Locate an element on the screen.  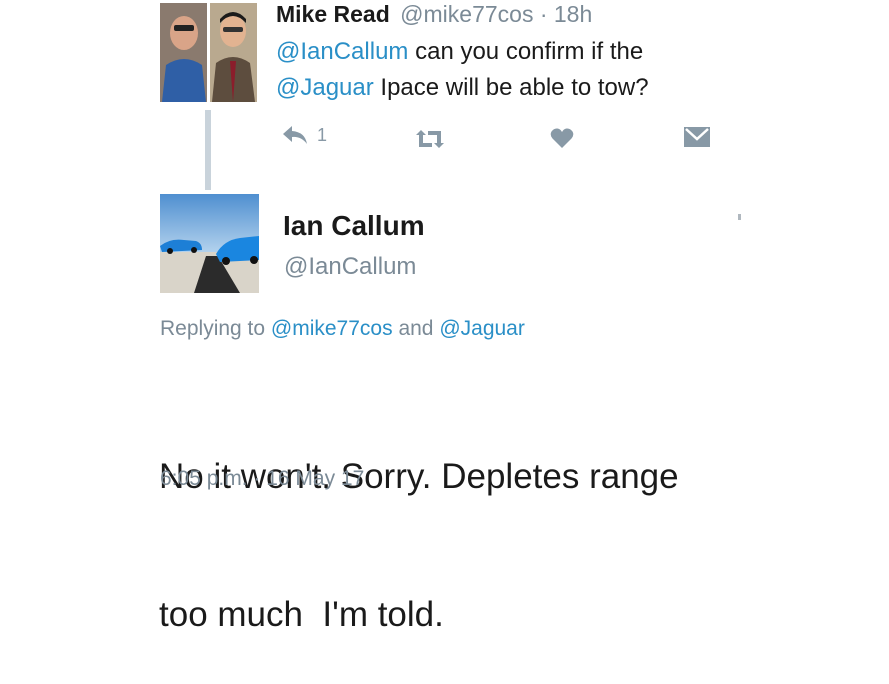
parent-tweet-header: Mike Read @mike77cos · 18h is located at coordinates (434, 14).